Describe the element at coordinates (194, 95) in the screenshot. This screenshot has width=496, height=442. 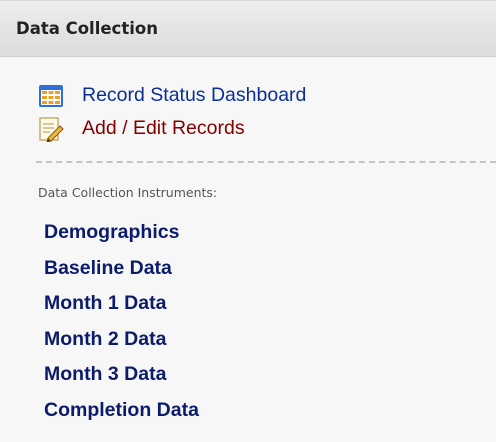
I see `record-status-dashboard-label: Record Status Dashboard` at that location.